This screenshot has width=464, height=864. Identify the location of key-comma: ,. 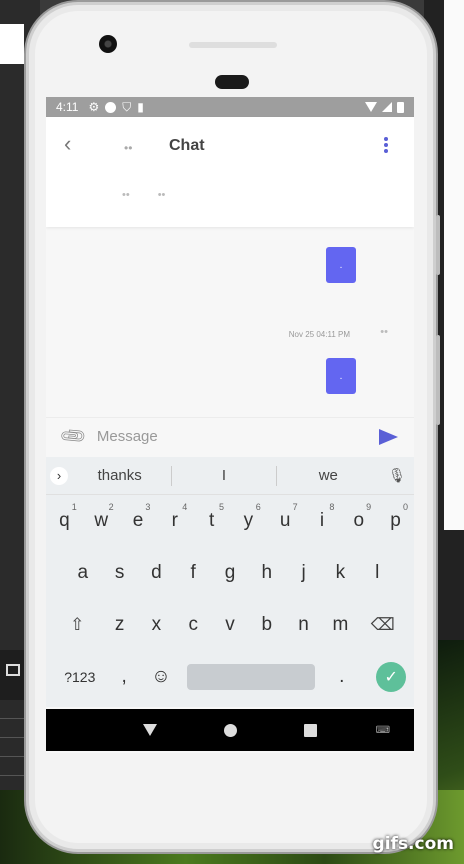
(124, 677).